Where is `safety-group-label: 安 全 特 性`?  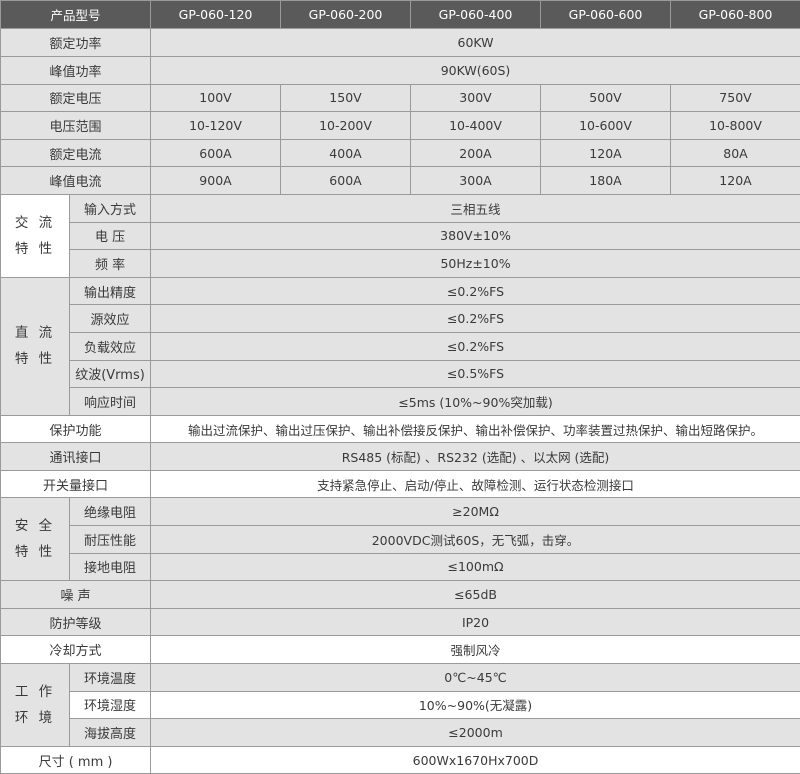 safety-group-label: 安 全 特 性 is located at coordinates (35, 539).